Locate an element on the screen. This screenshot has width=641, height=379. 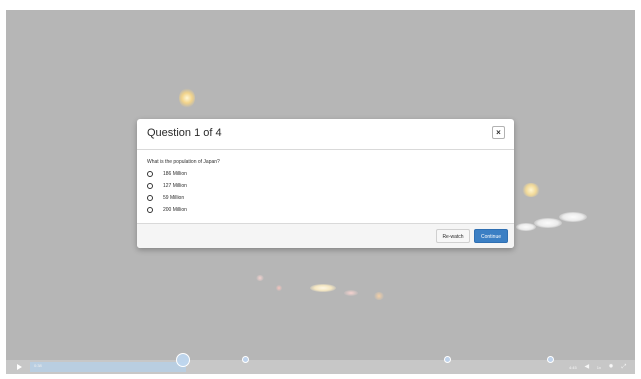
answer-option: 200 Million is located at coordinates (312, 210).